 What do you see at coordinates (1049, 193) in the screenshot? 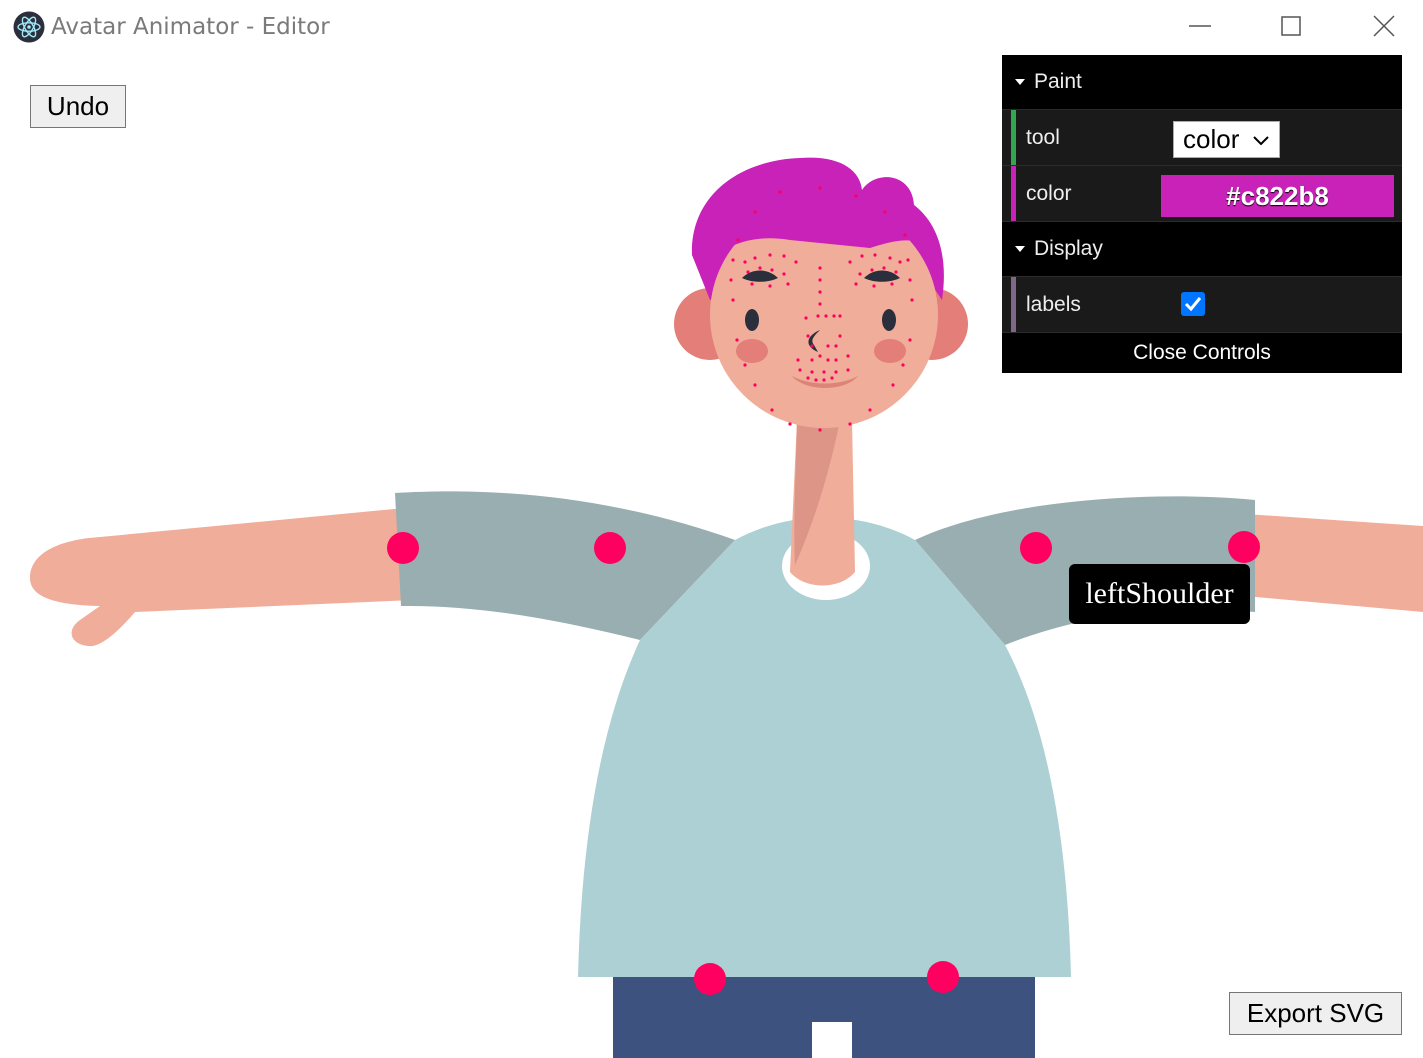
I see `color-label: color` at bounding box center [1049, 193].